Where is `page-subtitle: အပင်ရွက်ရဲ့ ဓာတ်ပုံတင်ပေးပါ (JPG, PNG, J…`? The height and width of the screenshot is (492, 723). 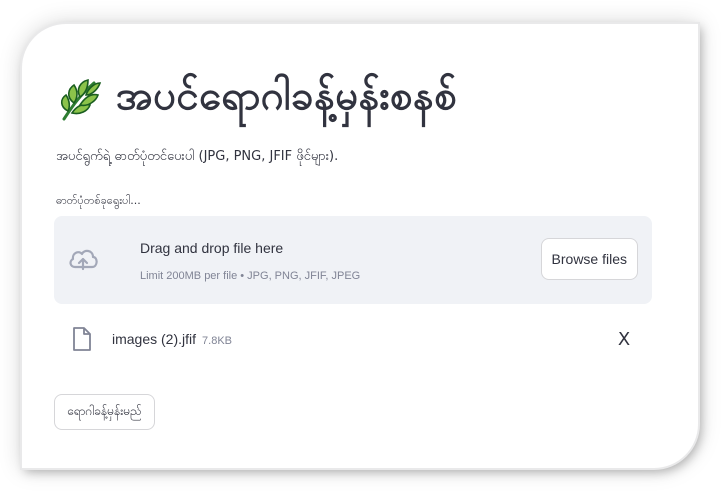 page-subtitle: အပင်ရွက်ရဲ့ ဓာတ်ပုံတင်ပေးပါ (JPG, PNG, J… is located at coordinates (197, 156).